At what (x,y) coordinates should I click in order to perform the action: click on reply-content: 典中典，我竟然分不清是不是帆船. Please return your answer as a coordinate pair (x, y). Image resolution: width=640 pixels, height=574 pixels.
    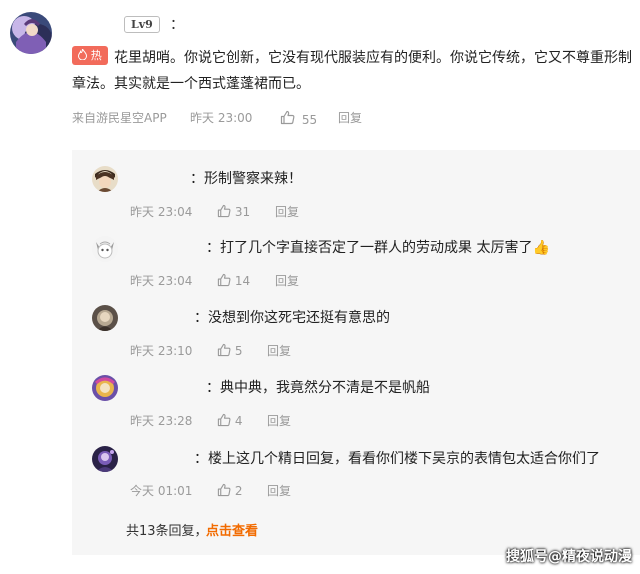
    Looking at the image, I should click on (325, 388).